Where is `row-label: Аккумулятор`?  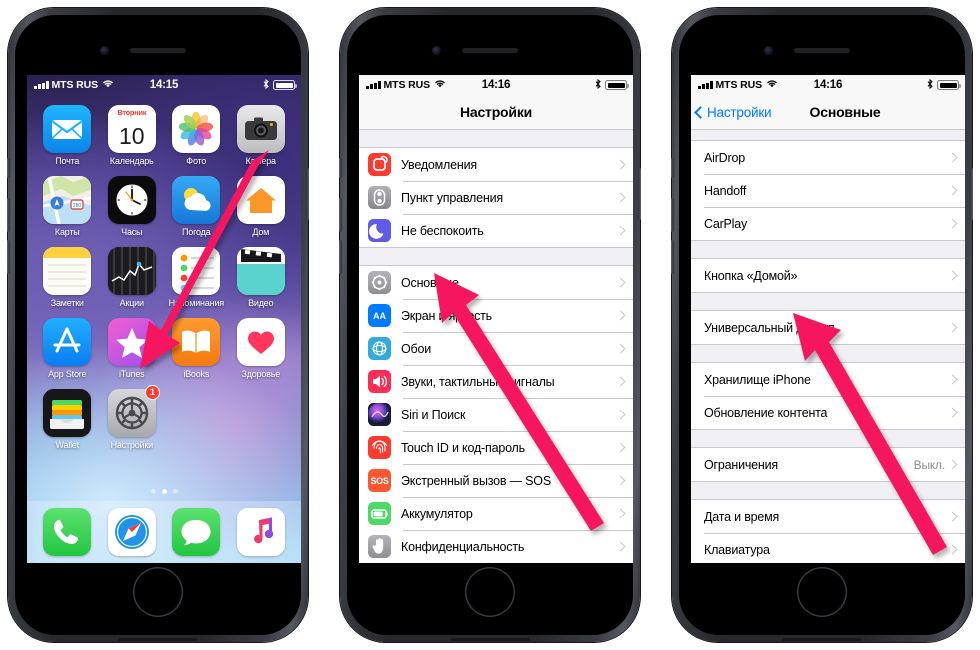 row-label: Аккумулятор is located at coordinates (437, 513).